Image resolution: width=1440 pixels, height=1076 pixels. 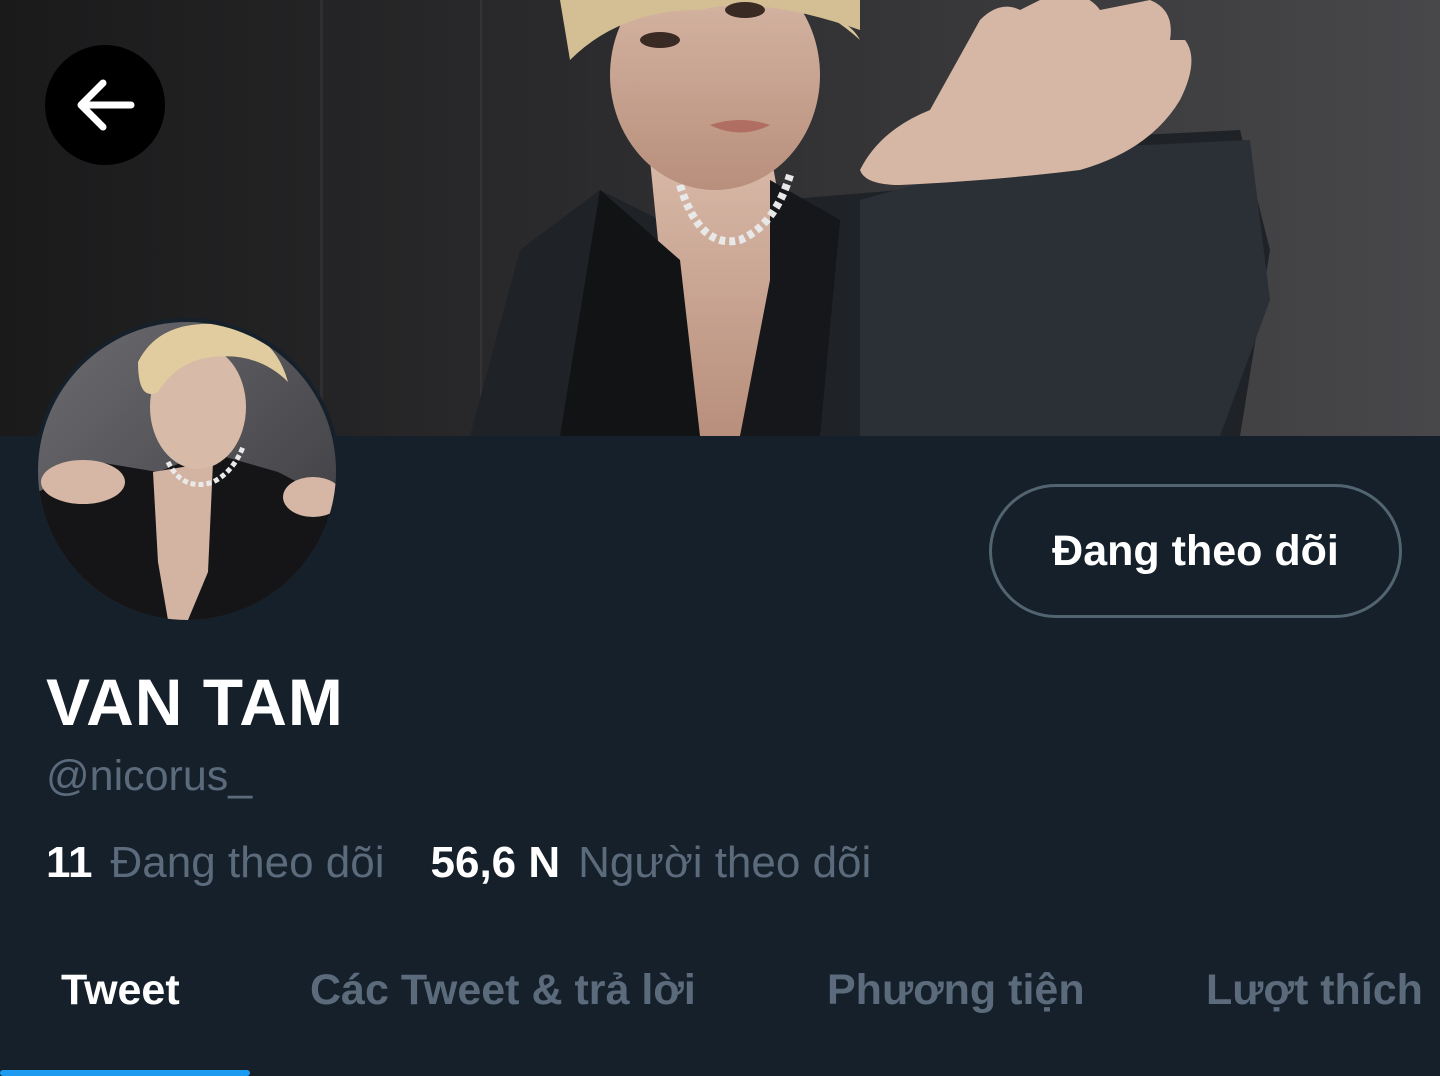 What do you see at coordinates (725, 862) in the screenshot?
I see `followers-label: Người theo dõi` at bounding box center [725, 862].